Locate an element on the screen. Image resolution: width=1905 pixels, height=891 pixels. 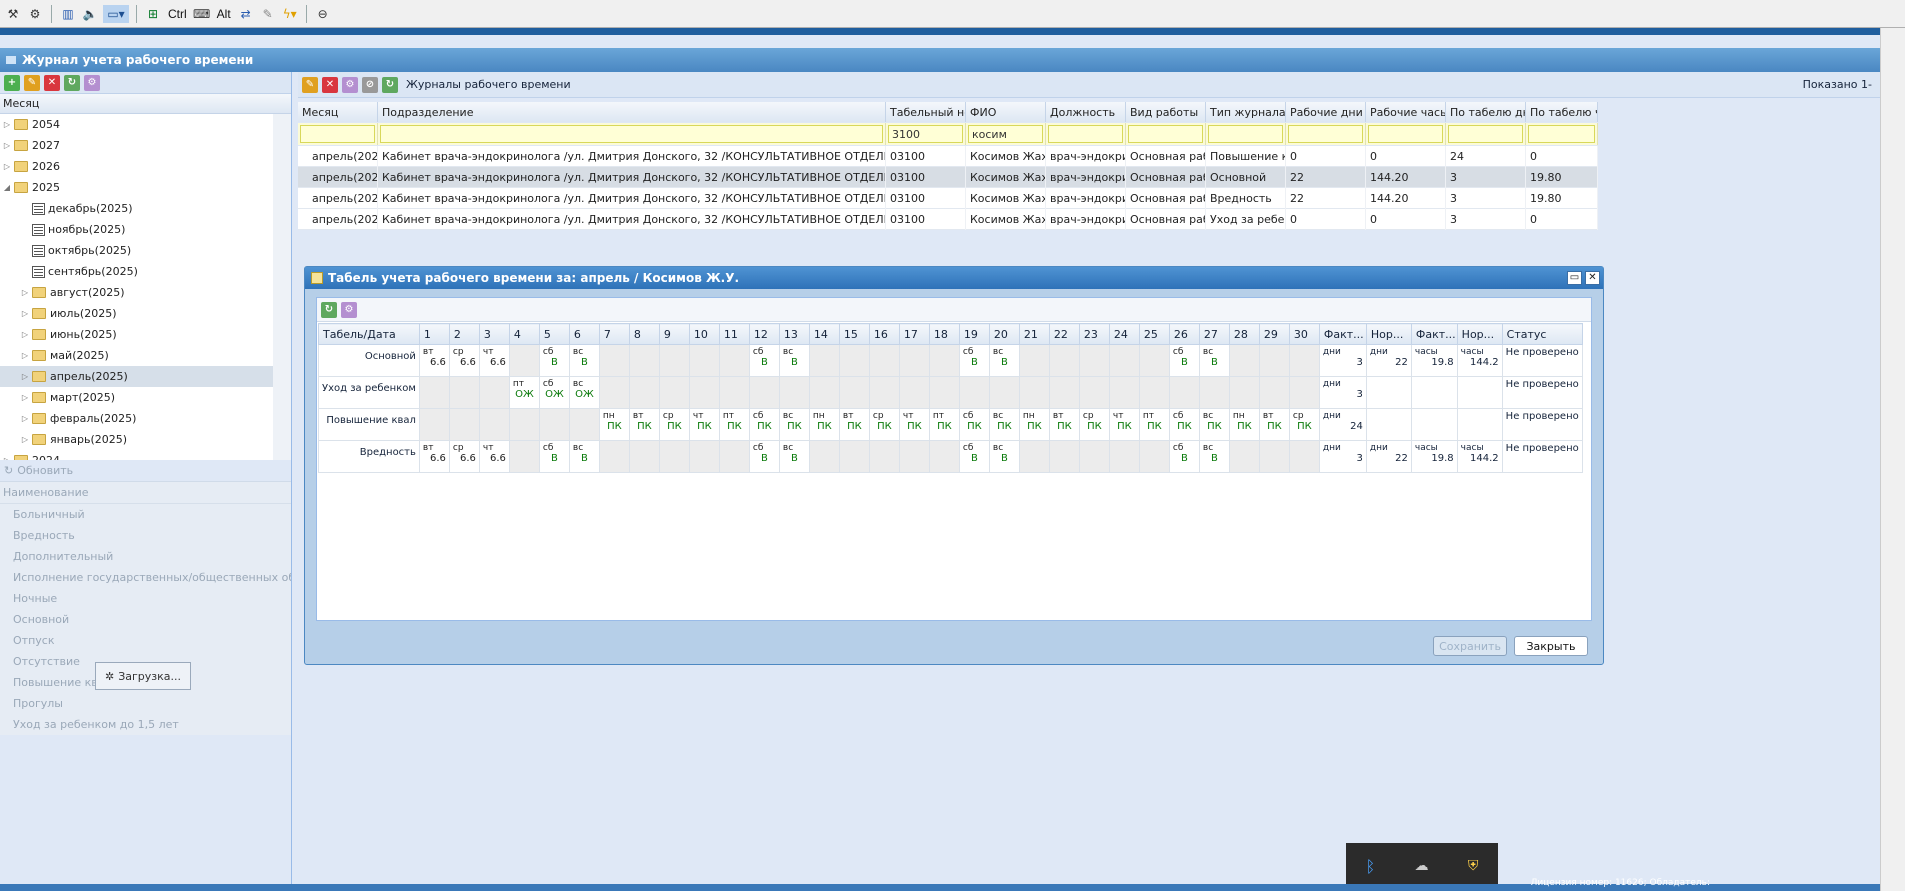
day-header: 22 is located at coordinates (1064, 334).